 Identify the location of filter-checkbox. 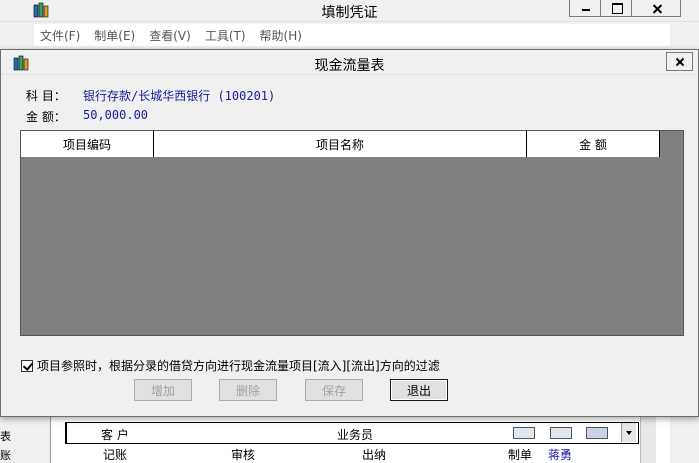
(27, 365).